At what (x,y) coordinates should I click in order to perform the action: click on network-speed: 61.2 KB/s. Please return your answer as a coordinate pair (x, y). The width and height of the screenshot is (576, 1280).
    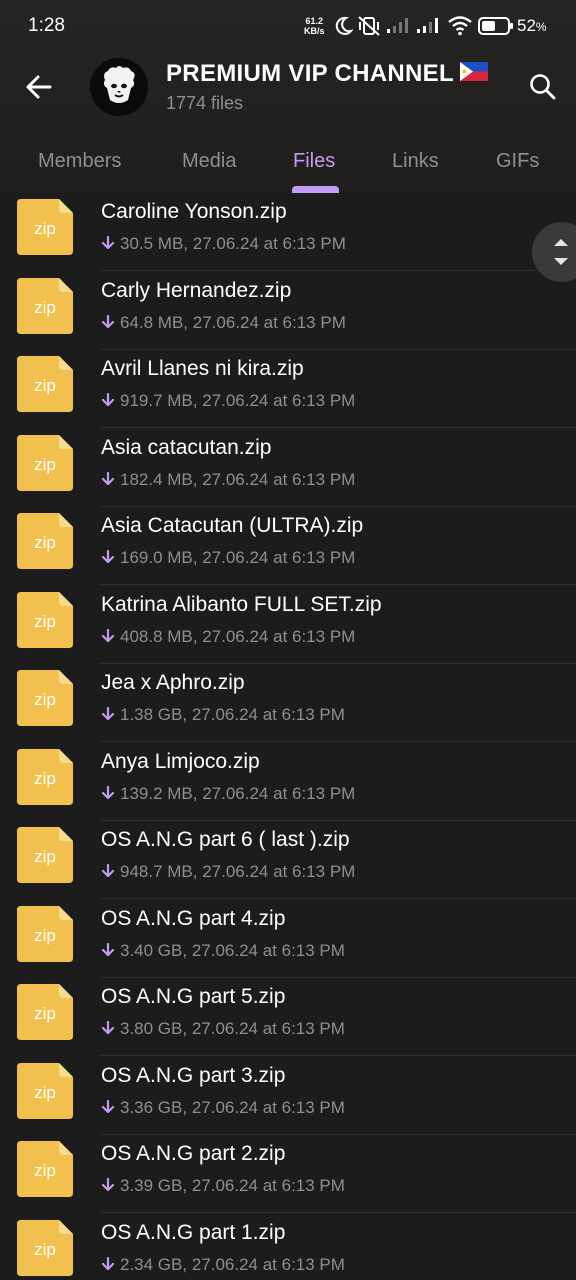
    Looking at the image, I should click on (314, 26).